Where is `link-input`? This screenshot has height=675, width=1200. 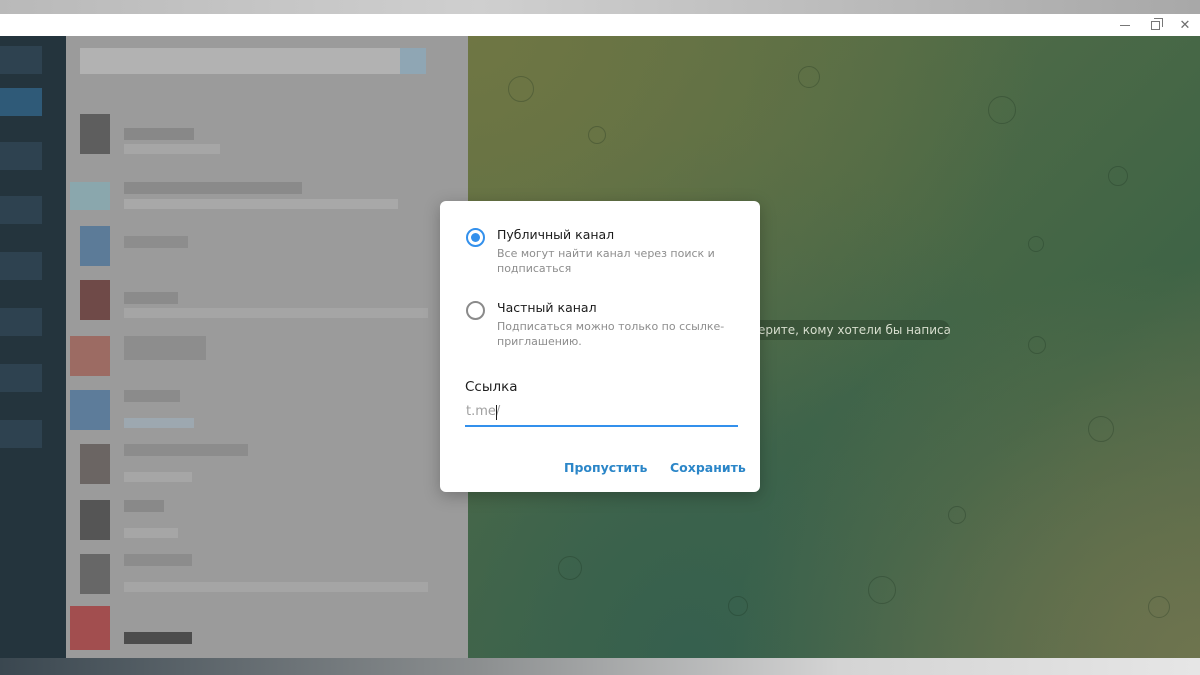
link-input is located at coordinates (618, 413).